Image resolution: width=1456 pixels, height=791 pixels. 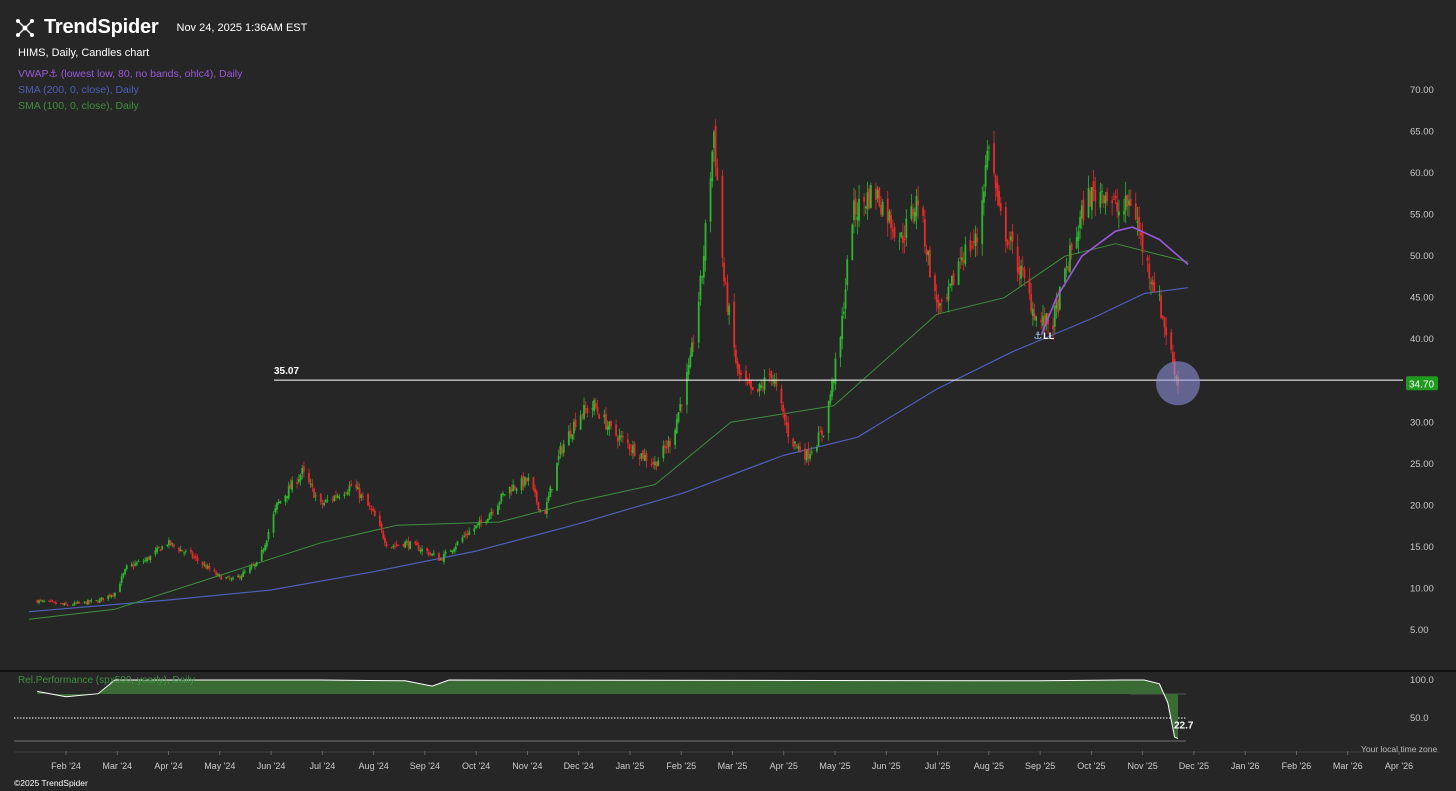 I want to click on price-axis-label: 40.00, so click(x=1422, y=339).